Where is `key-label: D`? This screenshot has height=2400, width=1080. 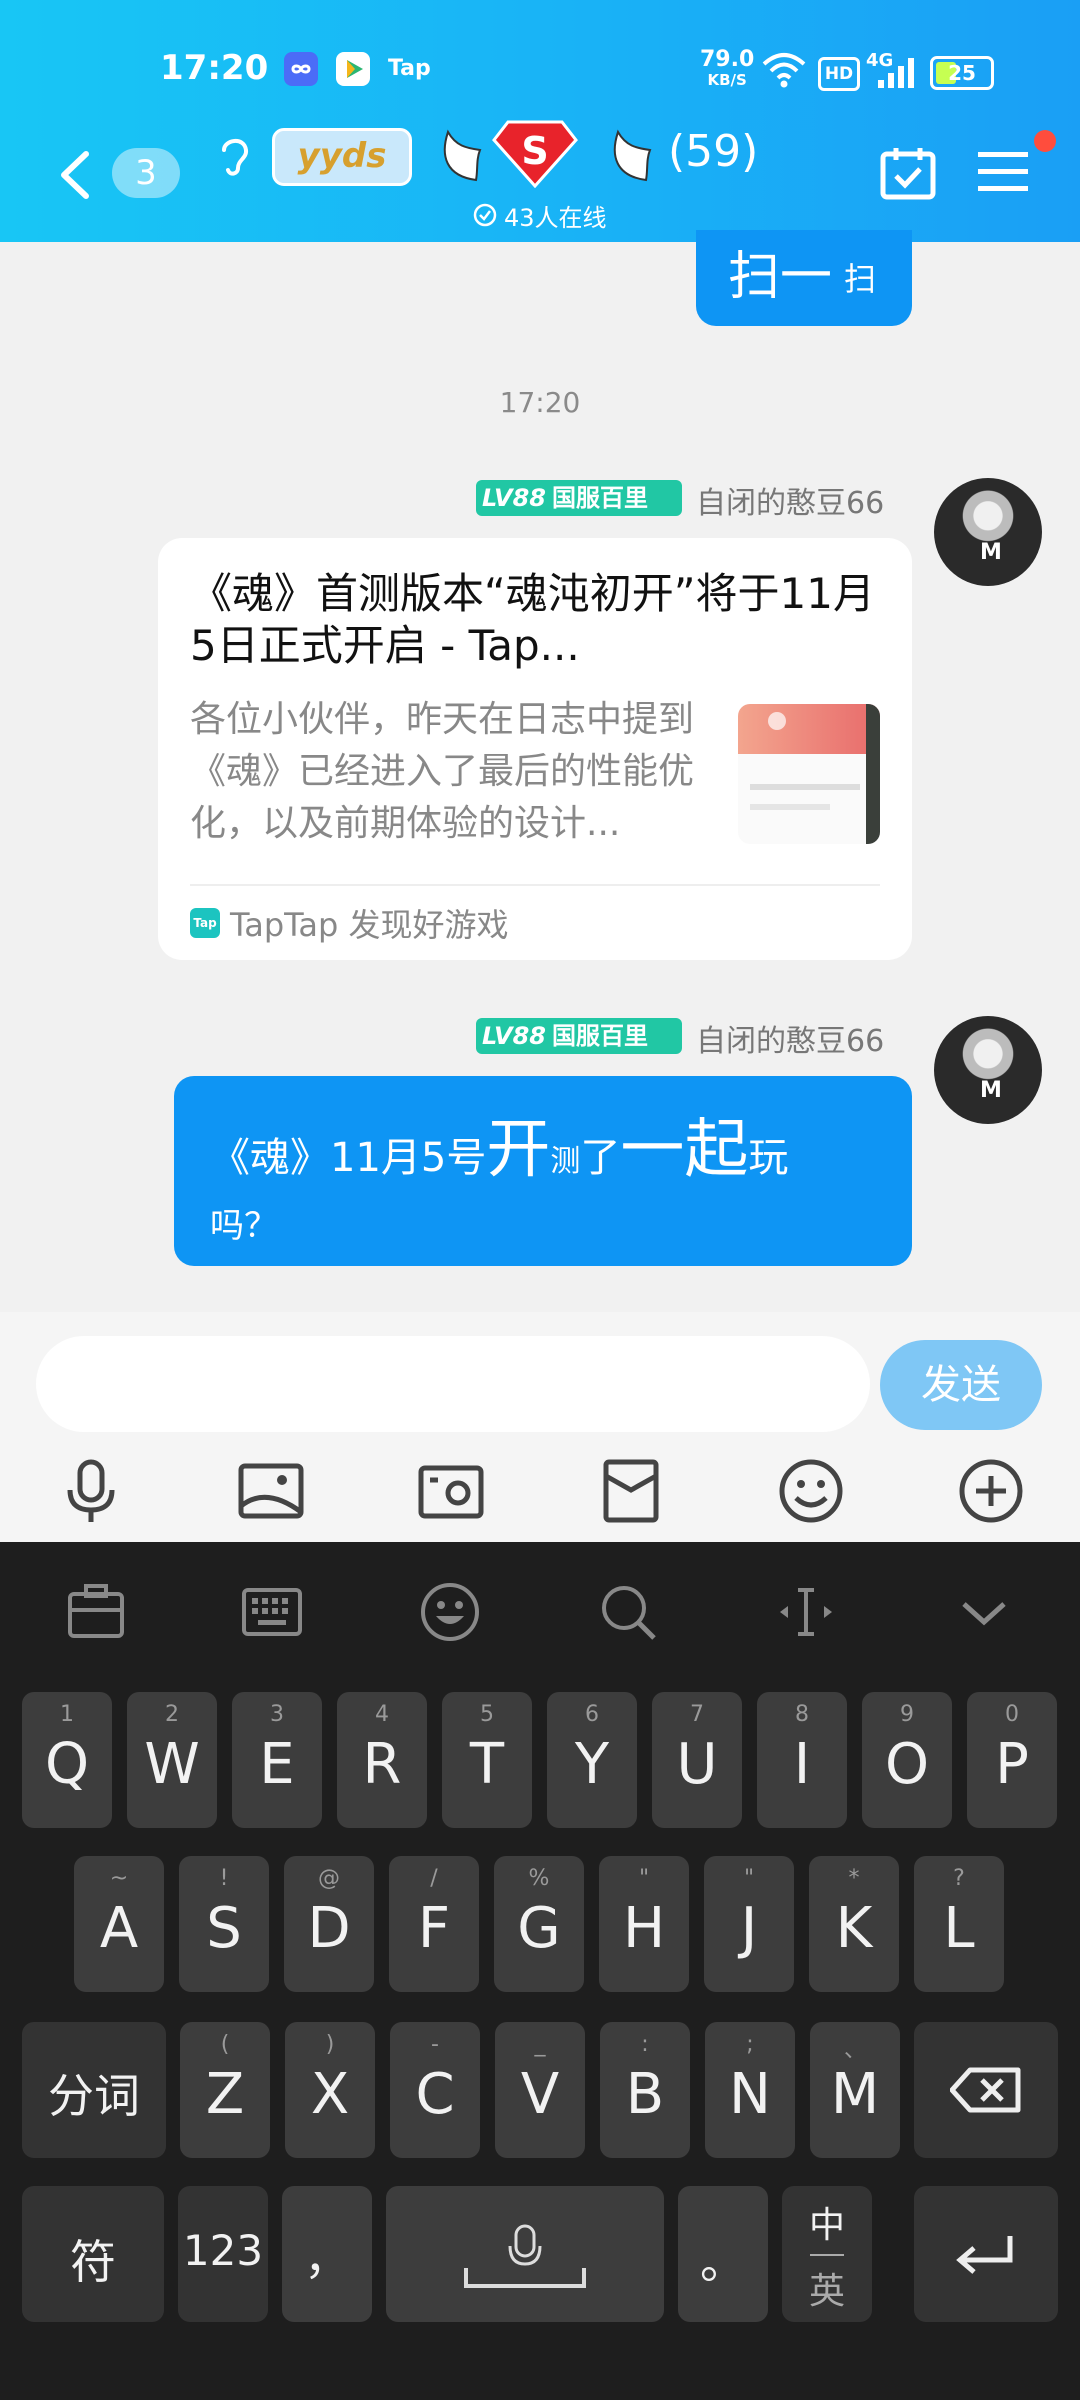 key-label: D is located at coordinates (329, 1928).